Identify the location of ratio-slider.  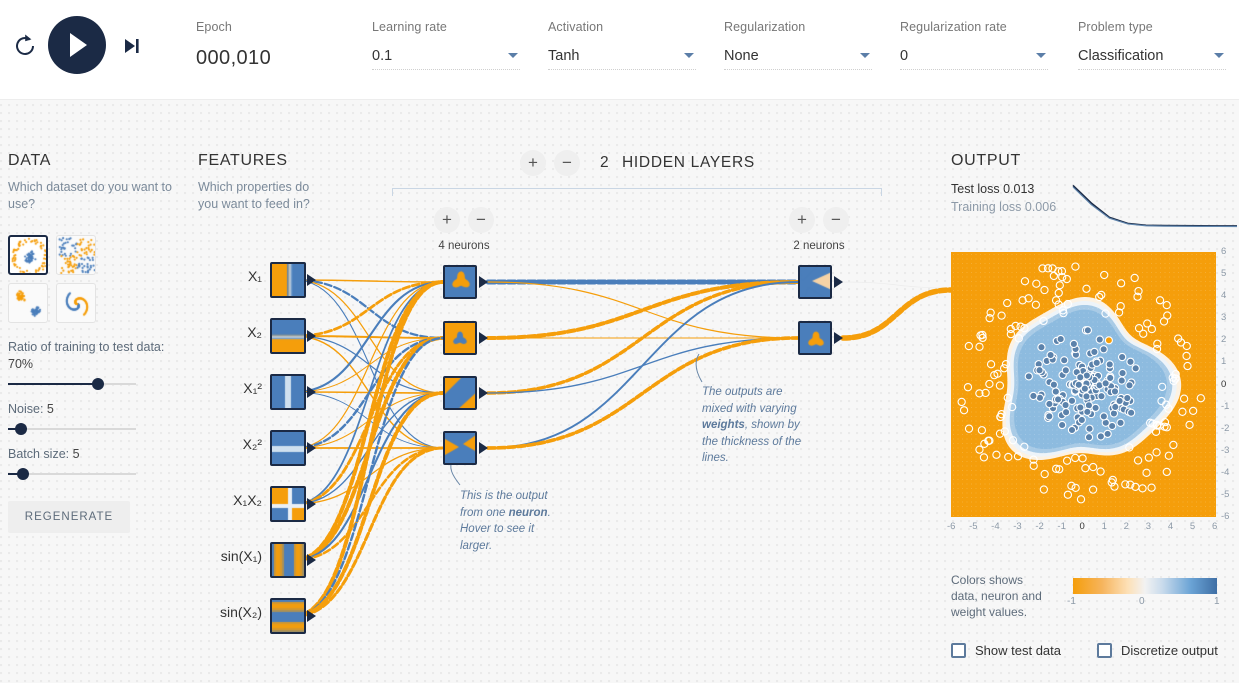
(72, 384).